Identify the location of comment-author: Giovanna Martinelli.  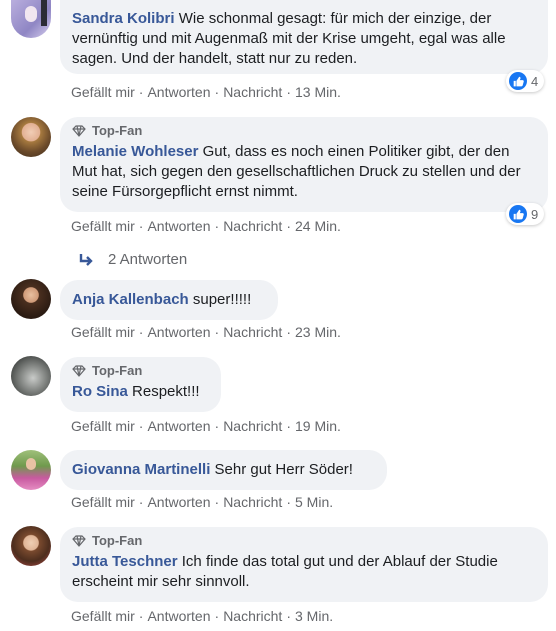
(141, 469).